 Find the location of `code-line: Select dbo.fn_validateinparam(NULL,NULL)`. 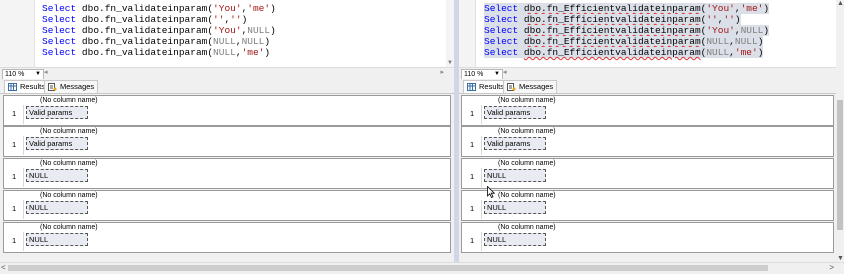

code-line: Select dbo.fn_validateinparam(NULL,NULL) is located at coordinates (156, 41).